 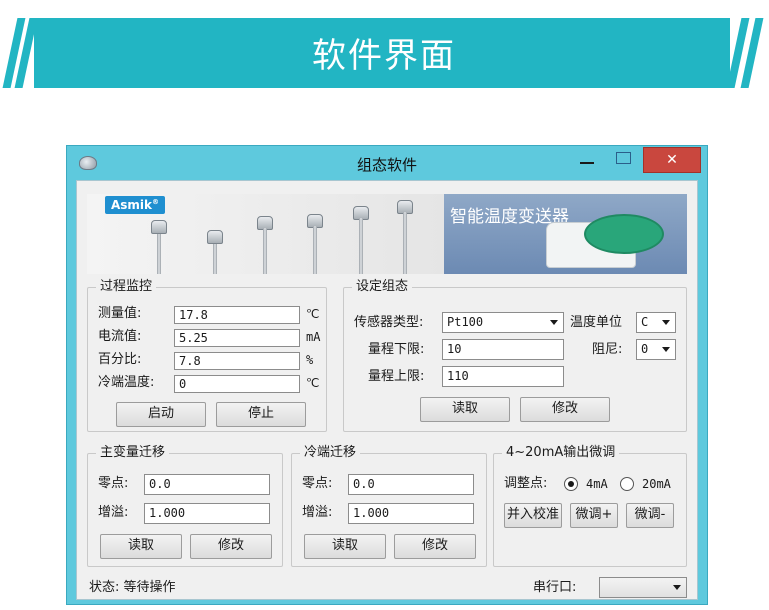 What do you see at coordinates (113, 483) in the screenshot?
I see `pv-zero-label: 零点:` at bounding box center [113, 483].